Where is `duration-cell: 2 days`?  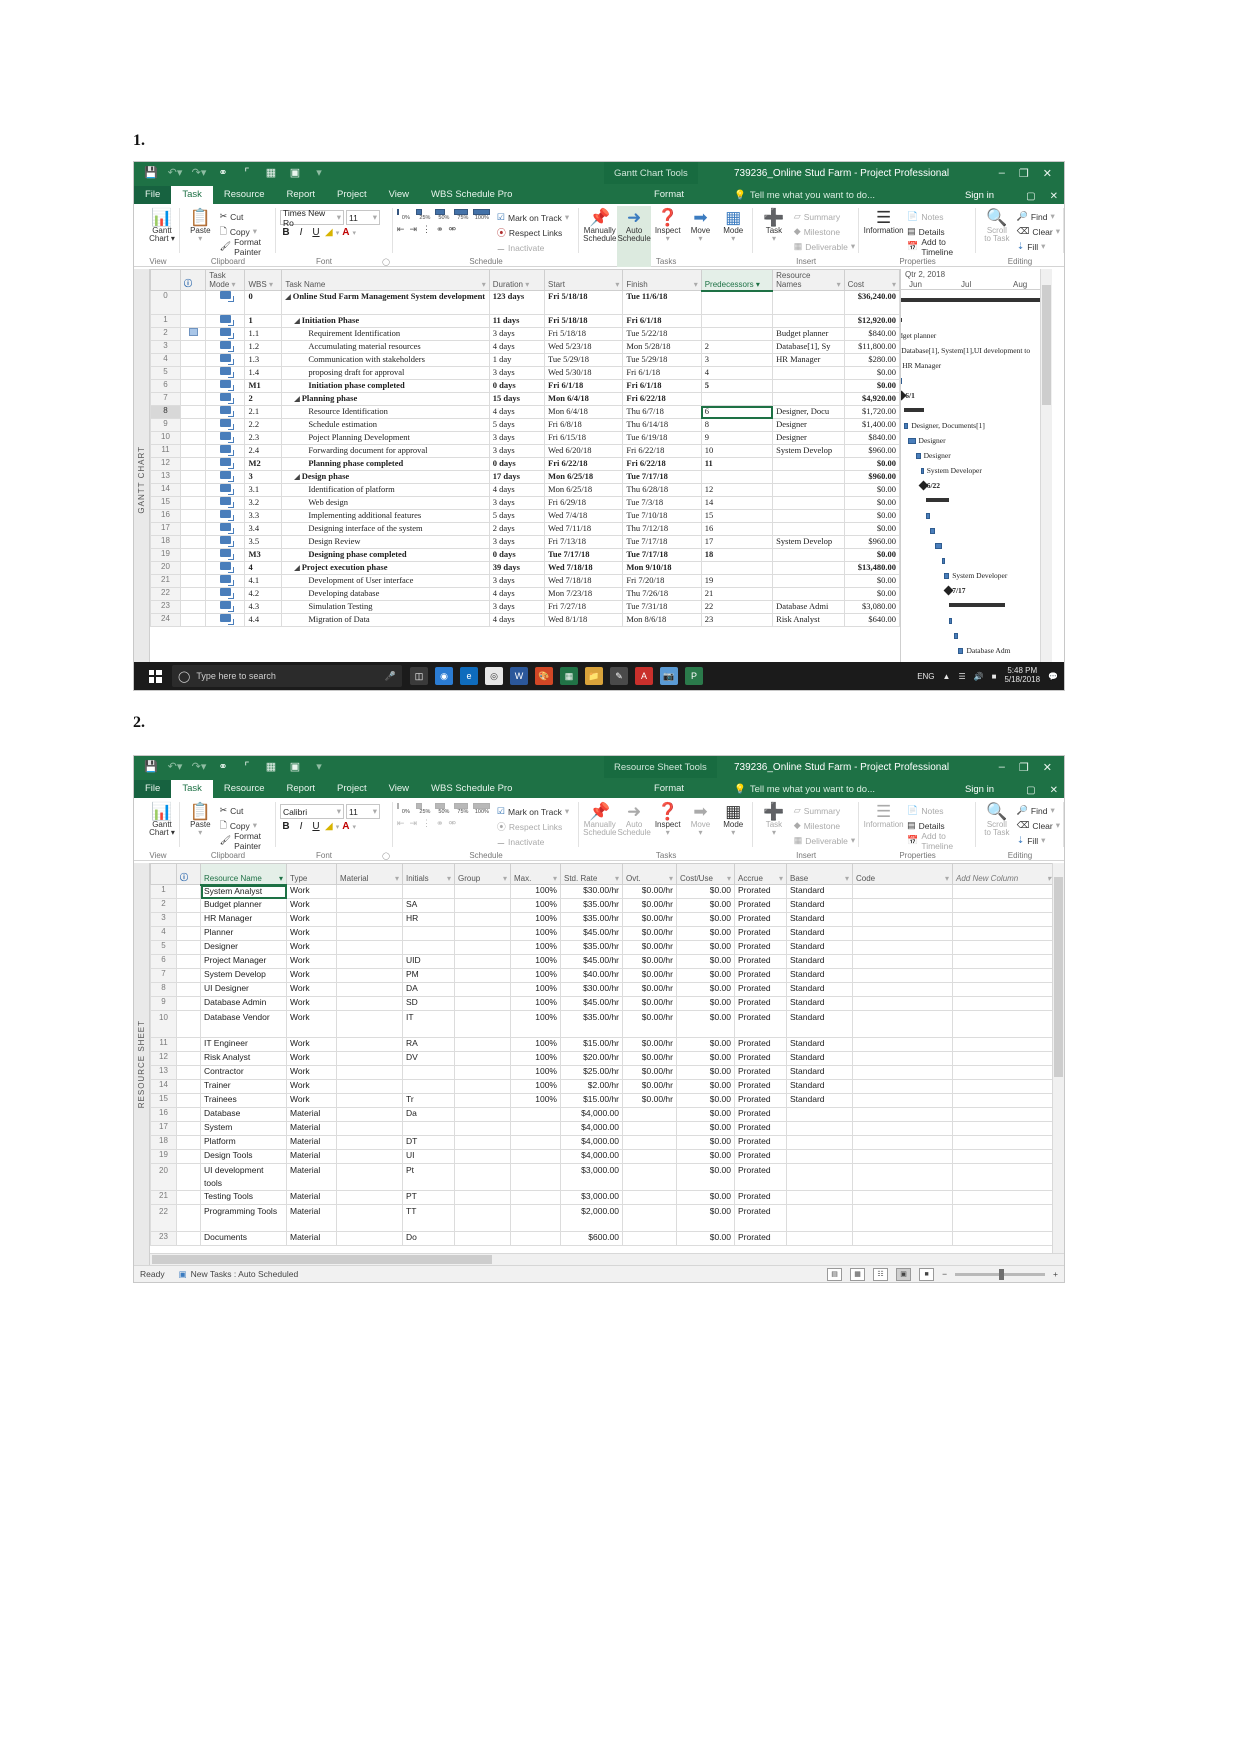 duration-cell: 2 days is located at coordinates (517, 529).